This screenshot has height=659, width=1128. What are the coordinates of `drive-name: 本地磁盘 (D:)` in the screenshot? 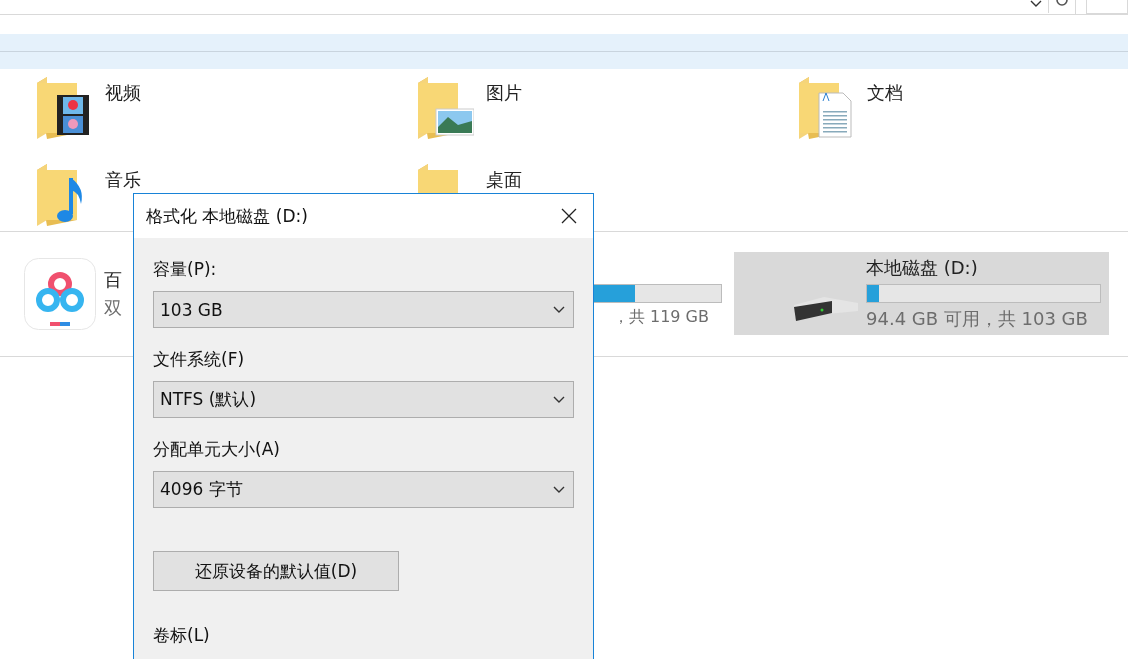 It's located at (922, 268).